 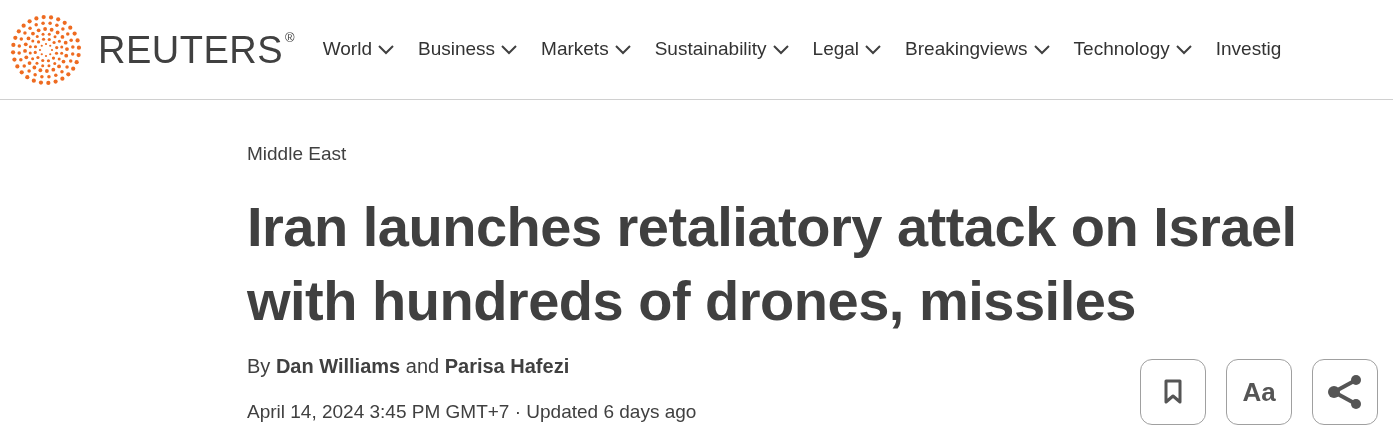 What do you see at coordinates (1248, 49) in the screenshot?
I see `nav-link: Investig` at bounding box center [1248, 49].